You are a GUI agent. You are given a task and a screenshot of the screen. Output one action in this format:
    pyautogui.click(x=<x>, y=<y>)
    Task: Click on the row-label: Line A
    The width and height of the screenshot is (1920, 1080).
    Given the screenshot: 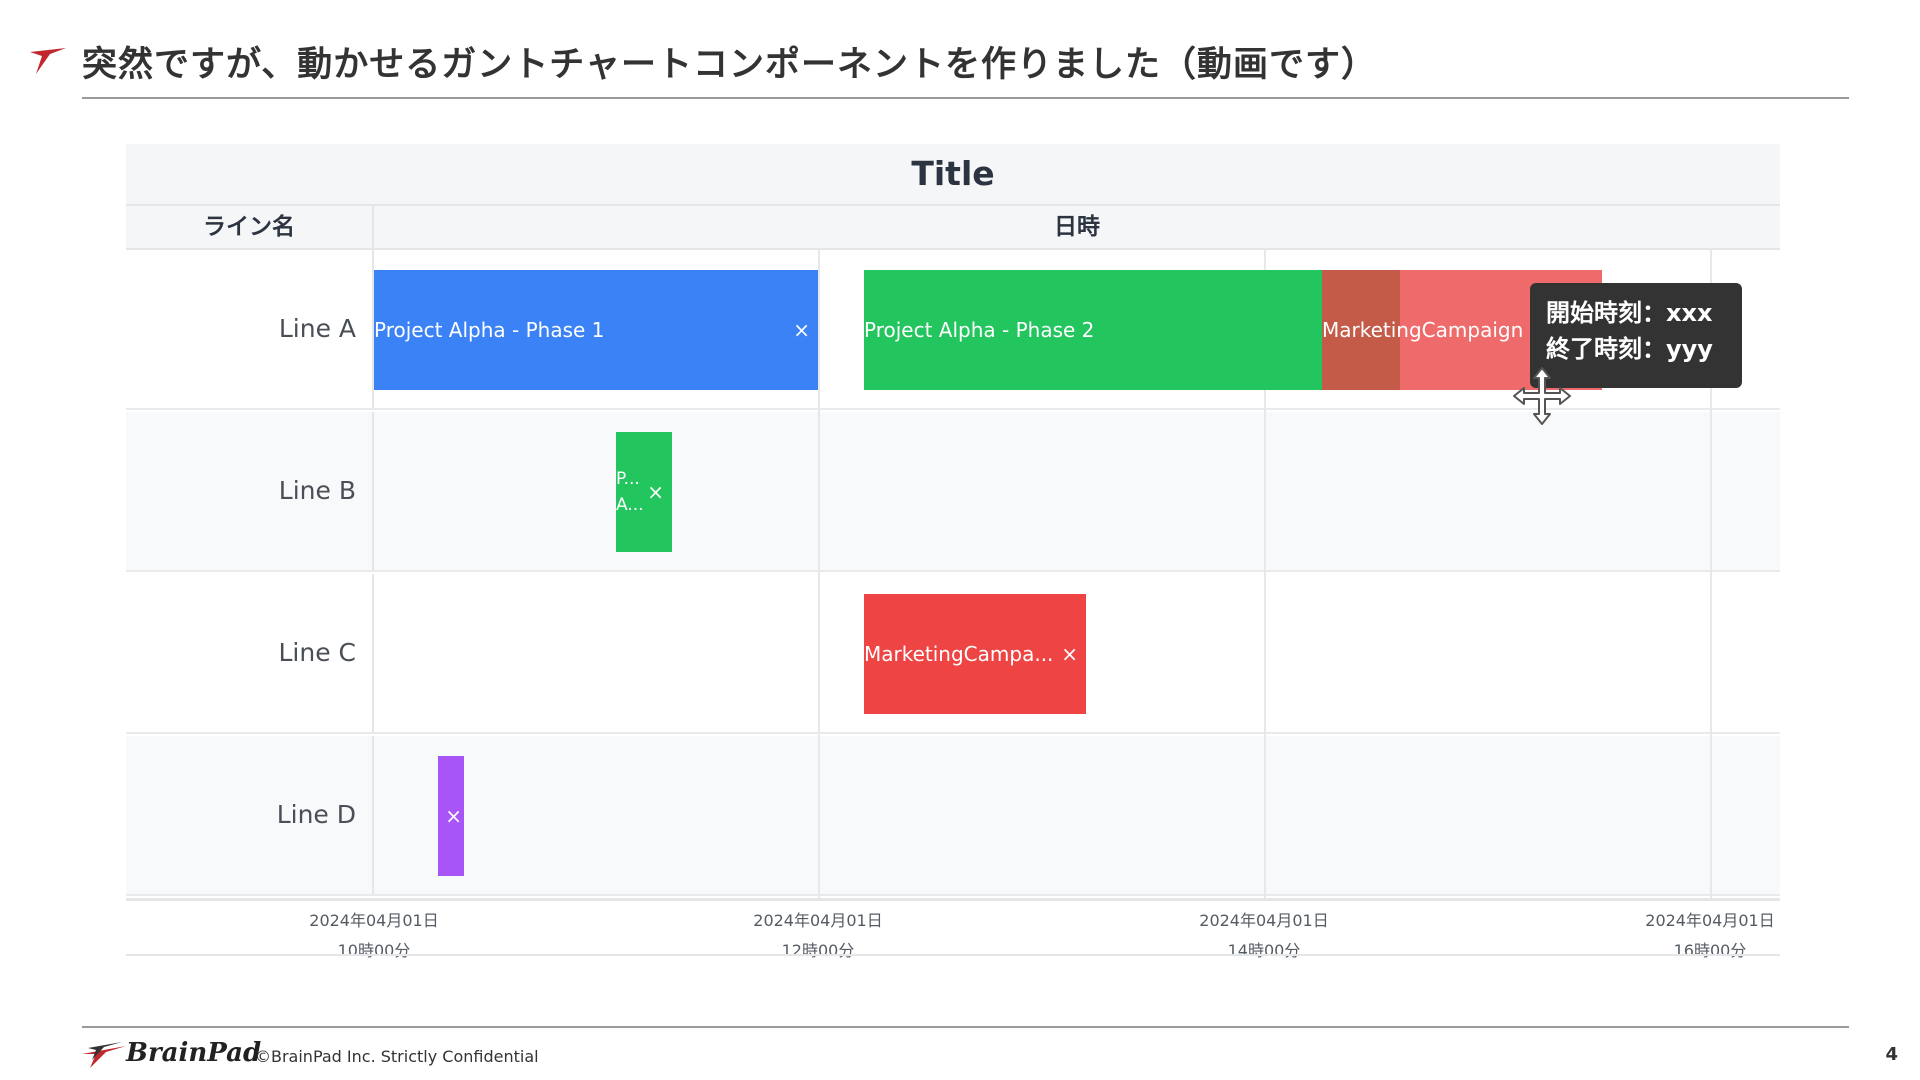 What is the action you would take?
    pyautogui.click(x=317, y=328)
    